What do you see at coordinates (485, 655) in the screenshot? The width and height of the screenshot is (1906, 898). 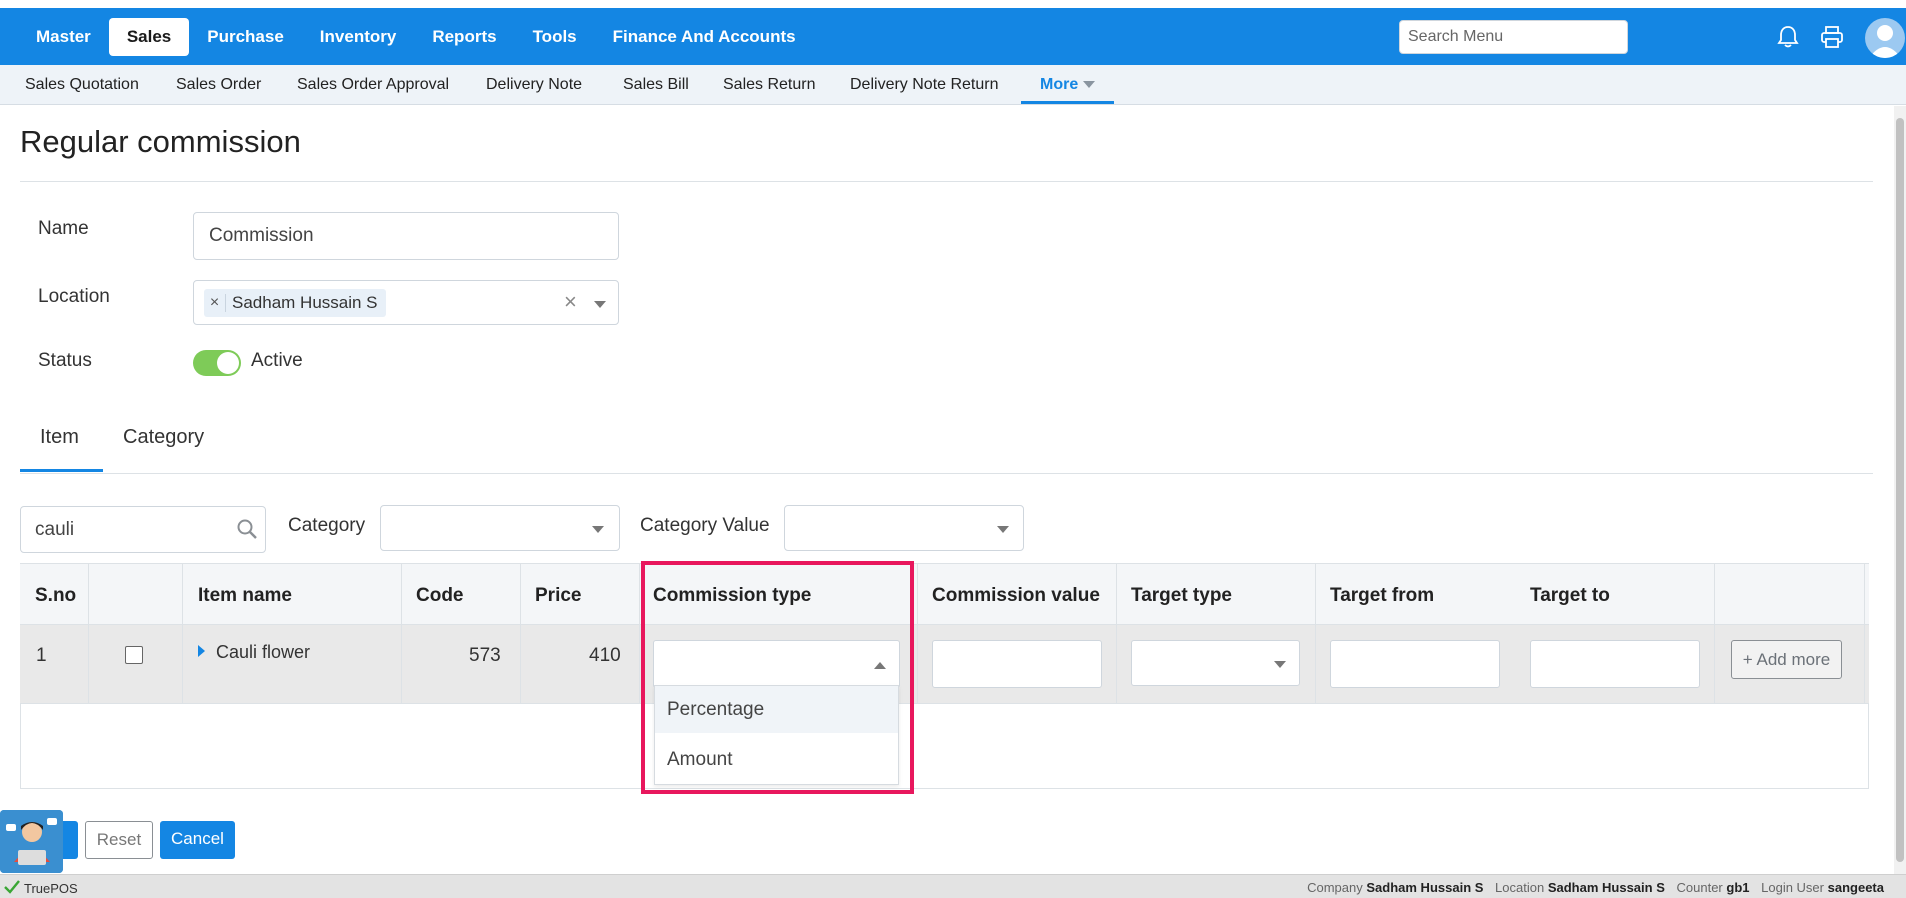 I see `cell-code: 573` at bounding box center [485, 655].